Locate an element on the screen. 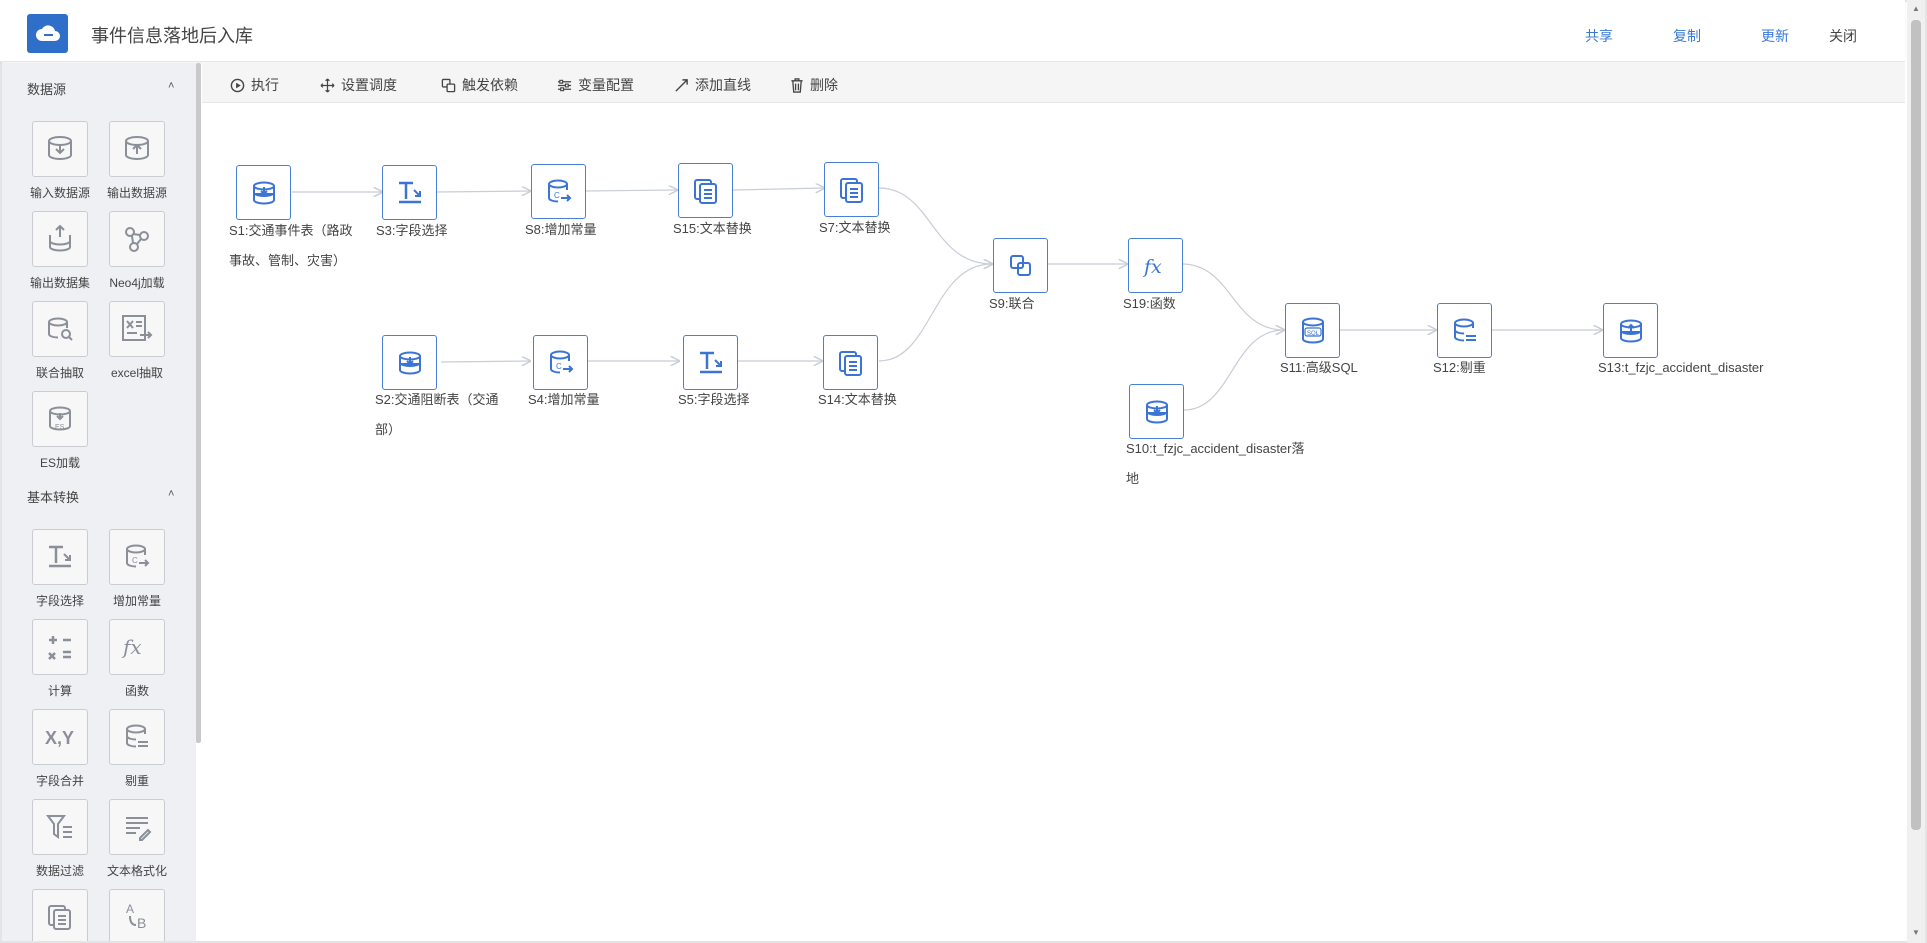  node-label-s11: S11:高级SQL is located at coordinates (1319, 367).